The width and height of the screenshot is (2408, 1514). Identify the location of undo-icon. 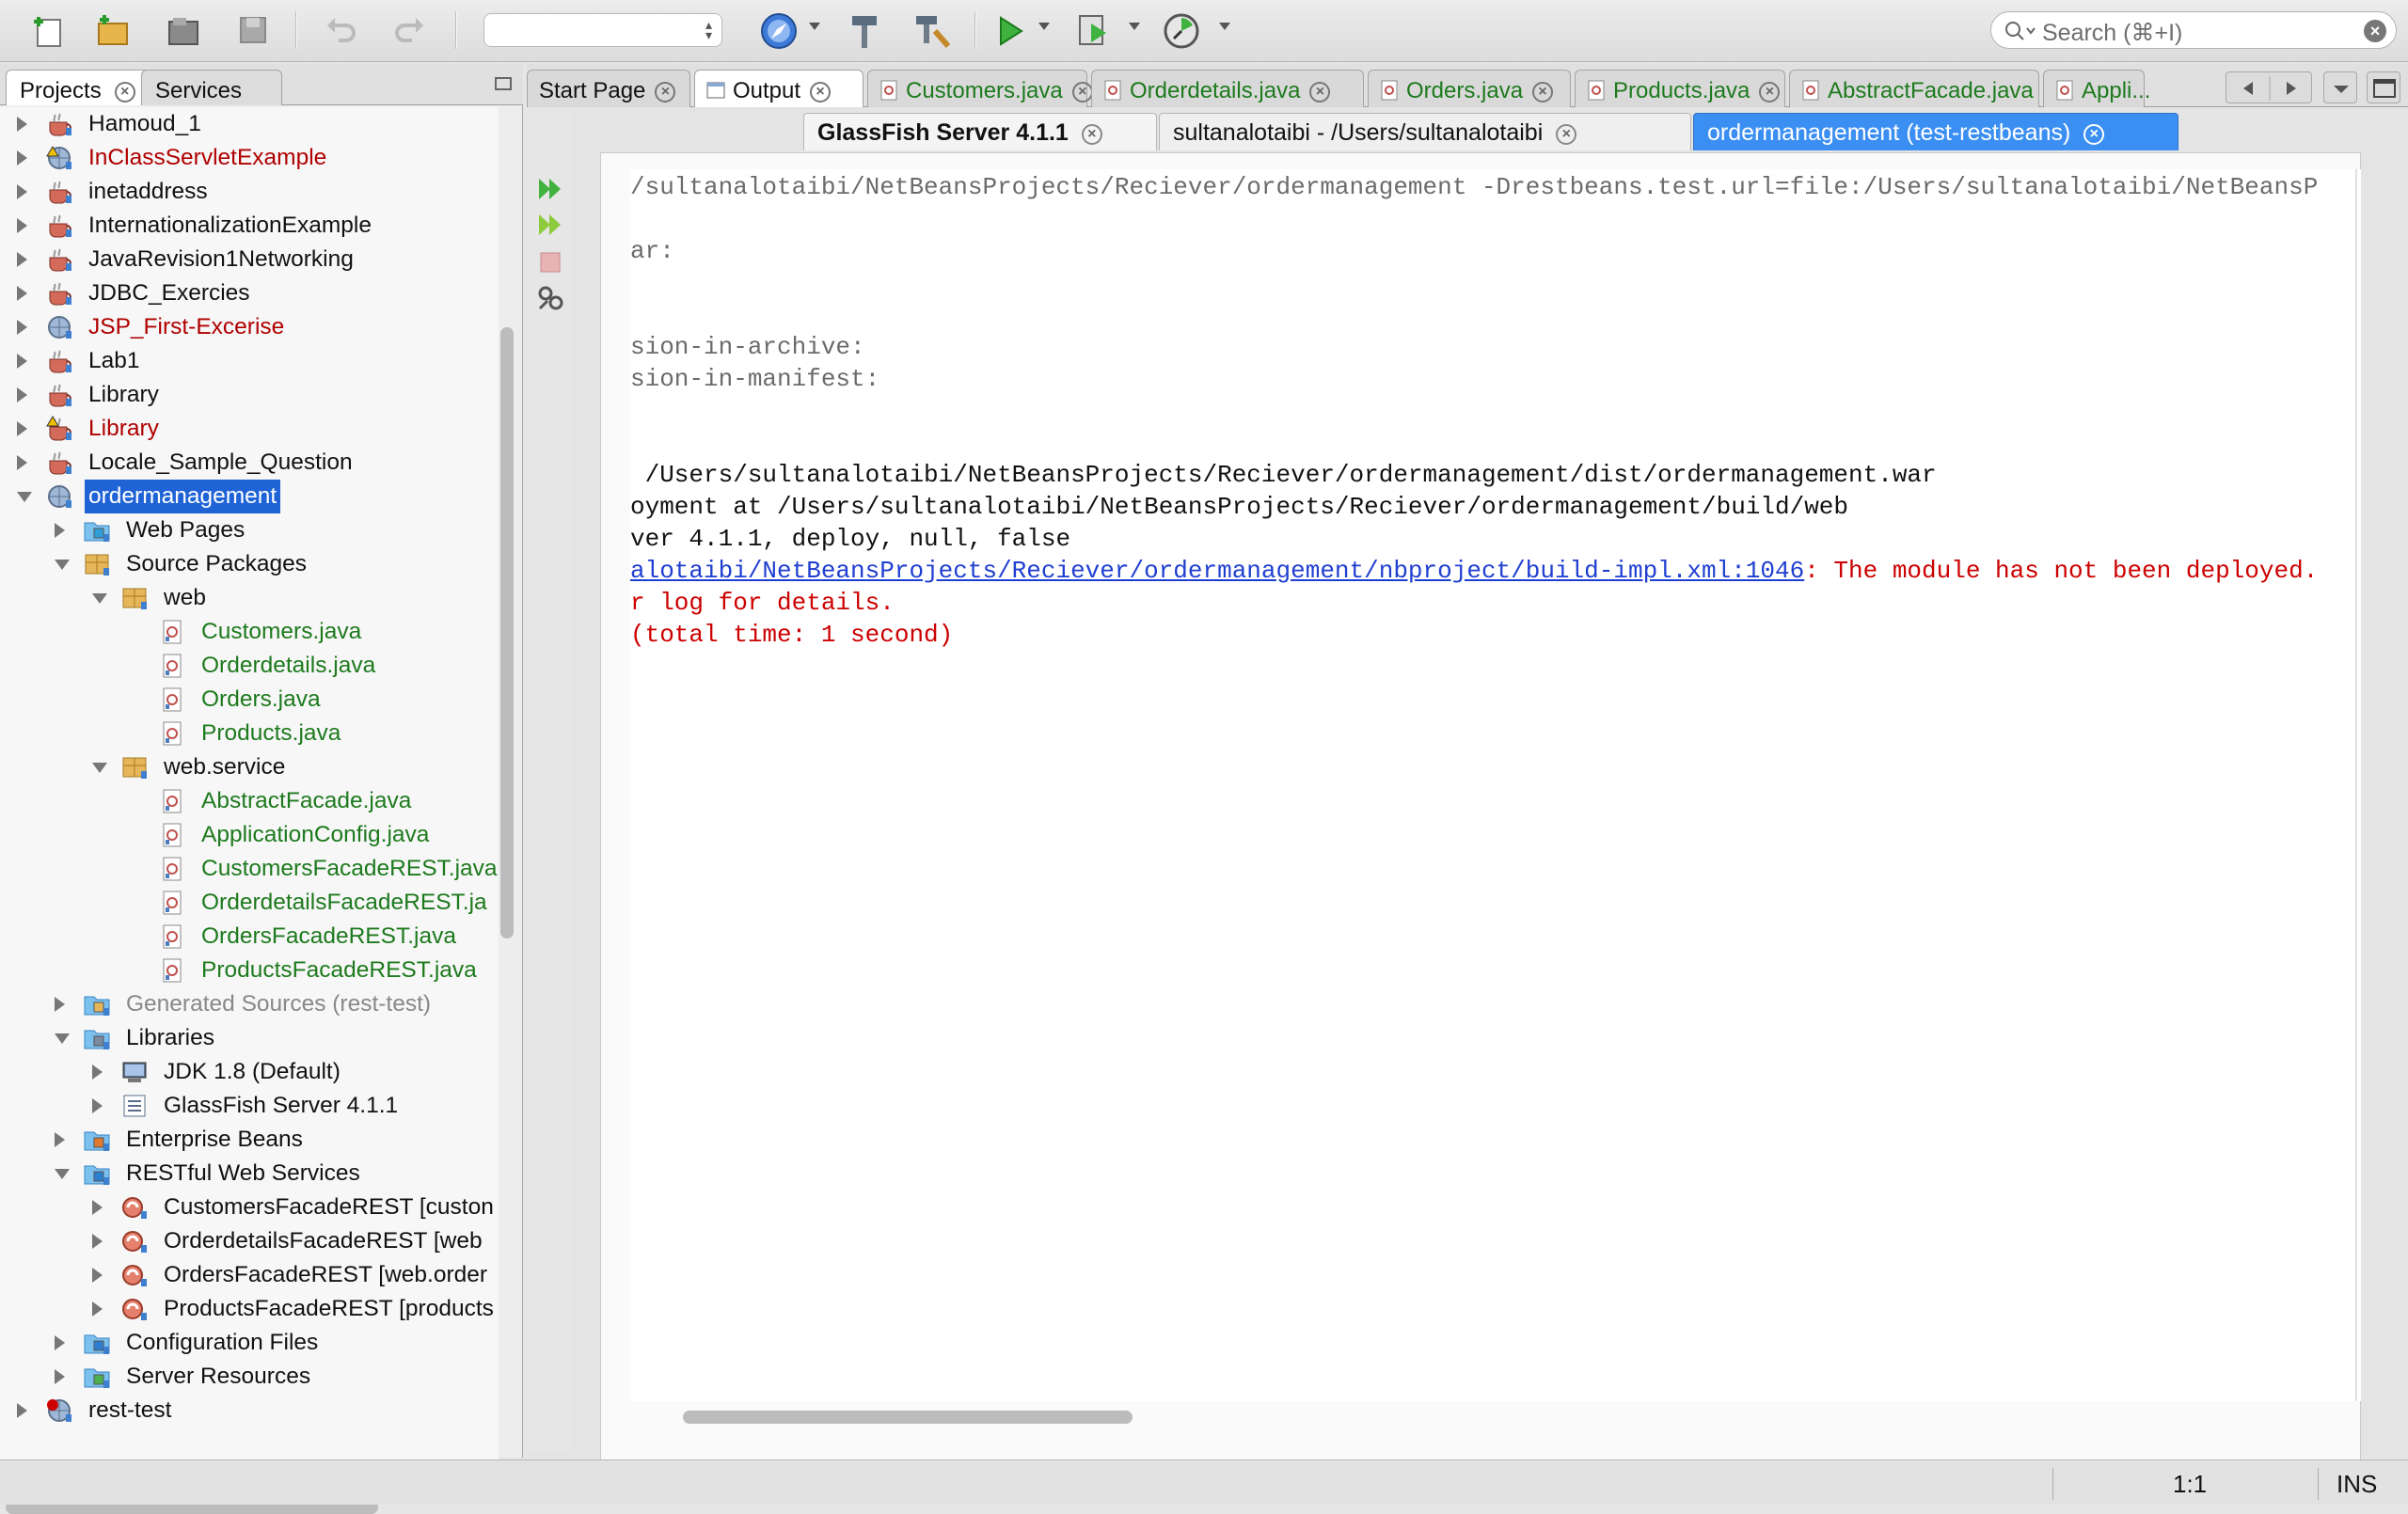
(340, 31).